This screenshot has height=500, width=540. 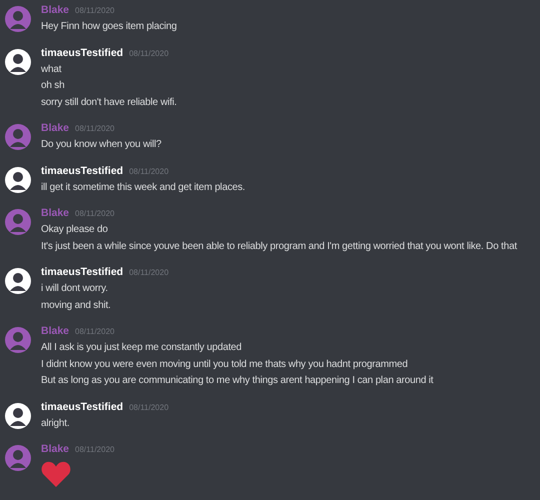 What do you see at coordinates (74, 289) in the screenshot?
I see `message-text: i will dont worry.` at bounding box center [74, 289].